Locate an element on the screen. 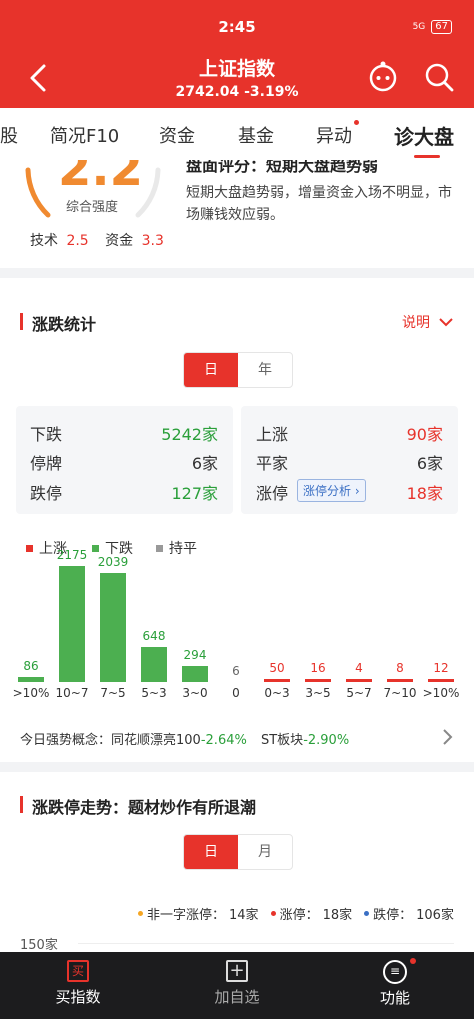  status-icons: 5G 67 is located at coordinates (432, 27).